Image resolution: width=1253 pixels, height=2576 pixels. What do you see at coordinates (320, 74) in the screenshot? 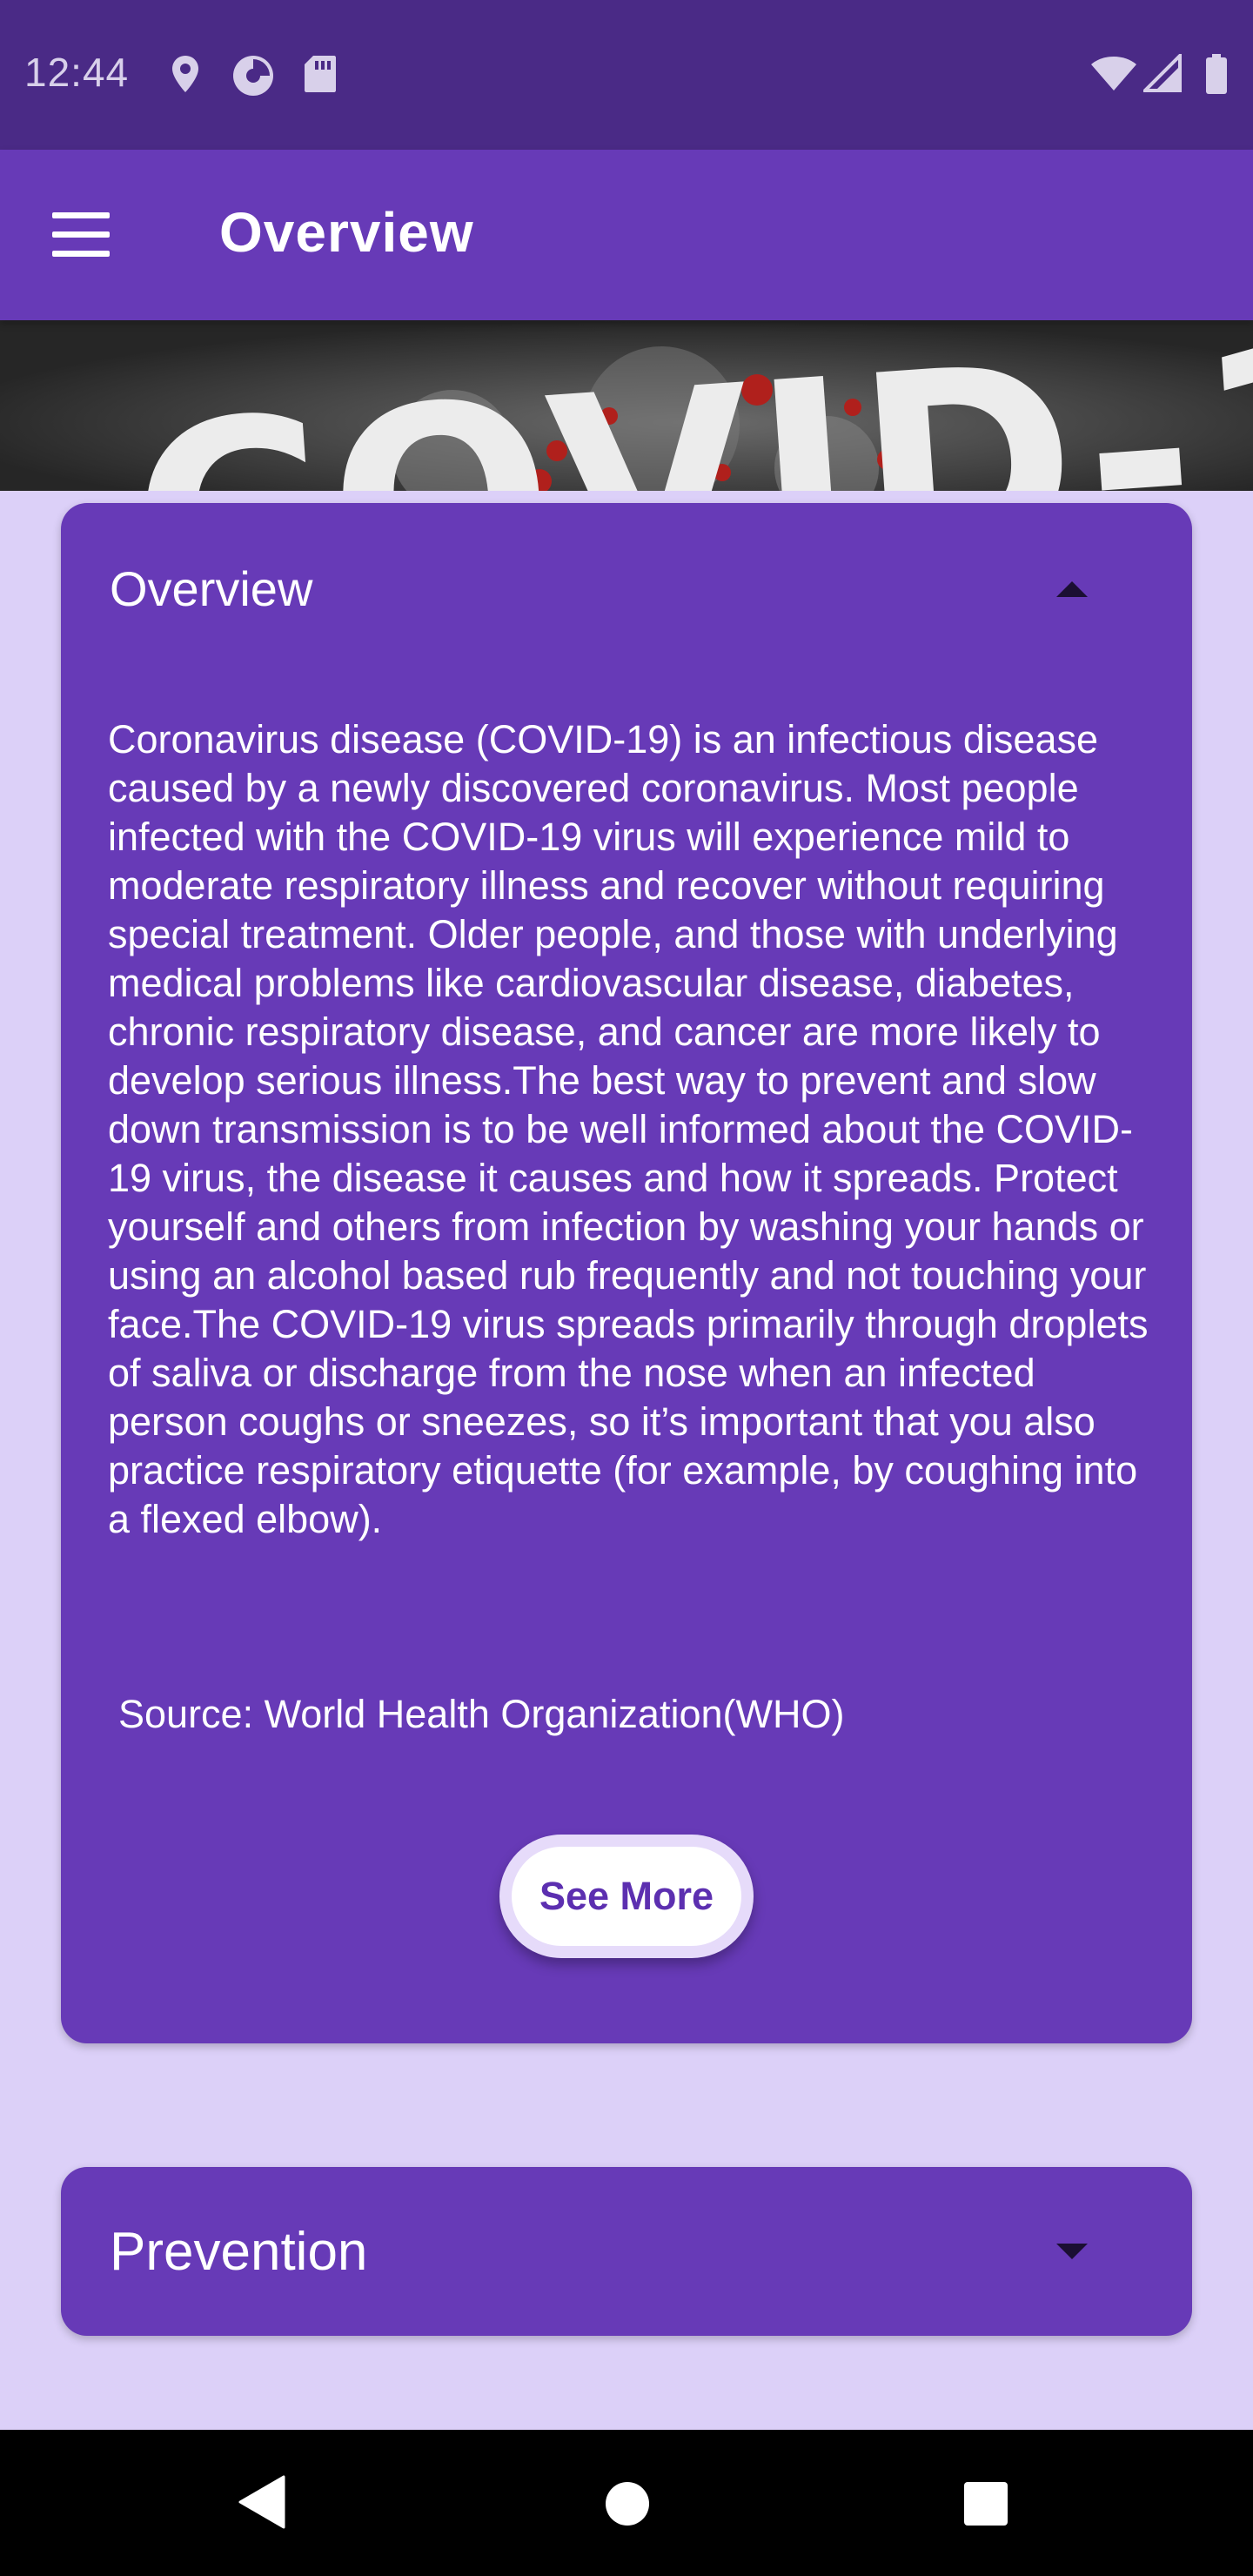
I see `sd-card-icon` at bounding box center [320, 74].